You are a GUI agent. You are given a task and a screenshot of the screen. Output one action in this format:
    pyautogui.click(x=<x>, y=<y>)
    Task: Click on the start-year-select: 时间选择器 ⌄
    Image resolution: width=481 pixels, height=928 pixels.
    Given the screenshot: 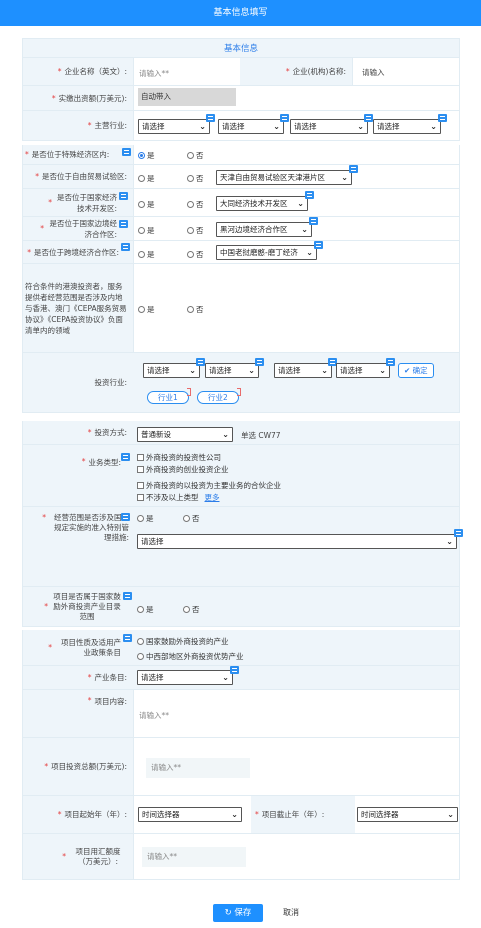 What is the action you would take?
    pyautogui.click(x=190, y=814)
    